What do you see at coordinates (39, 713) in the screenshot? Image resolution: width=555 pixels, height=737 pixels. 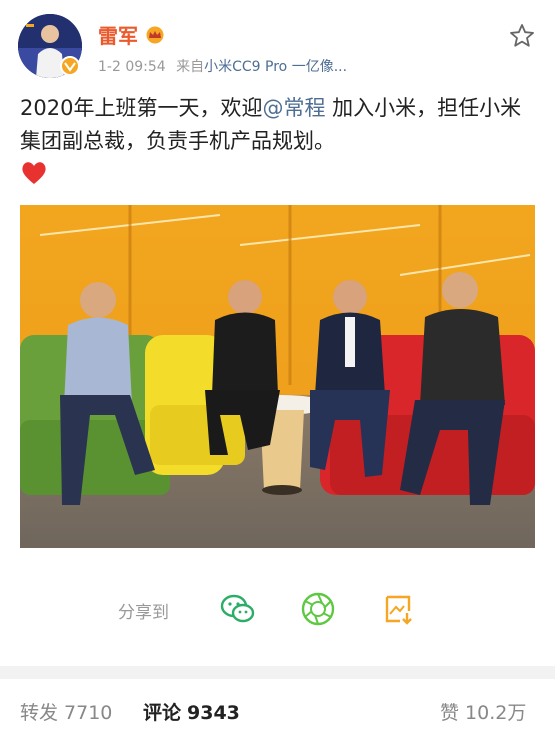 I see `repost-label: 转发` at bounding box center [39, 713].